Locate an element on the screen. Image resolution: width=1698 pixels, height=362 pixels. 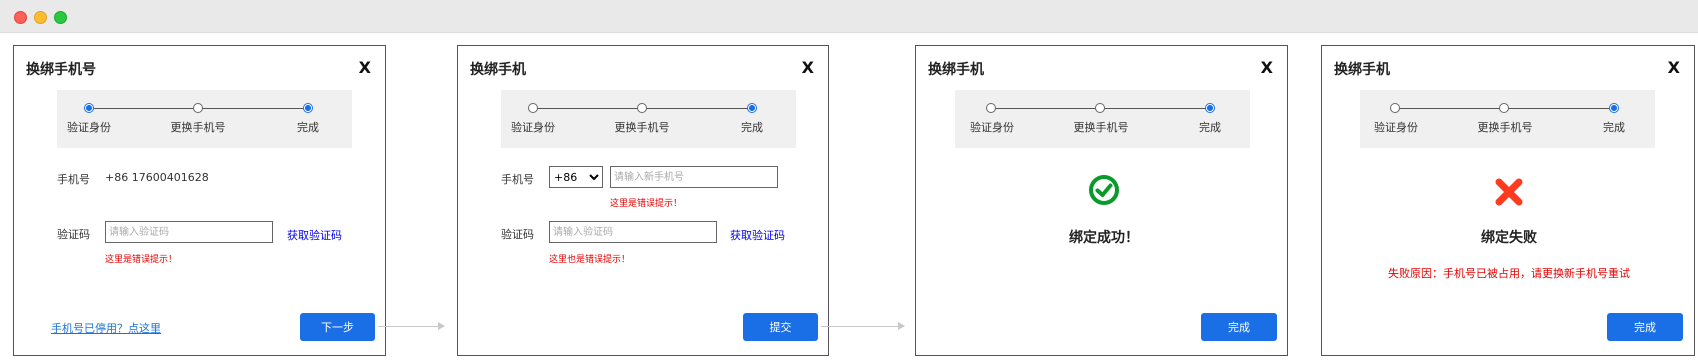
result-title: 绑定失败 is located at coordinates (1509, 238).